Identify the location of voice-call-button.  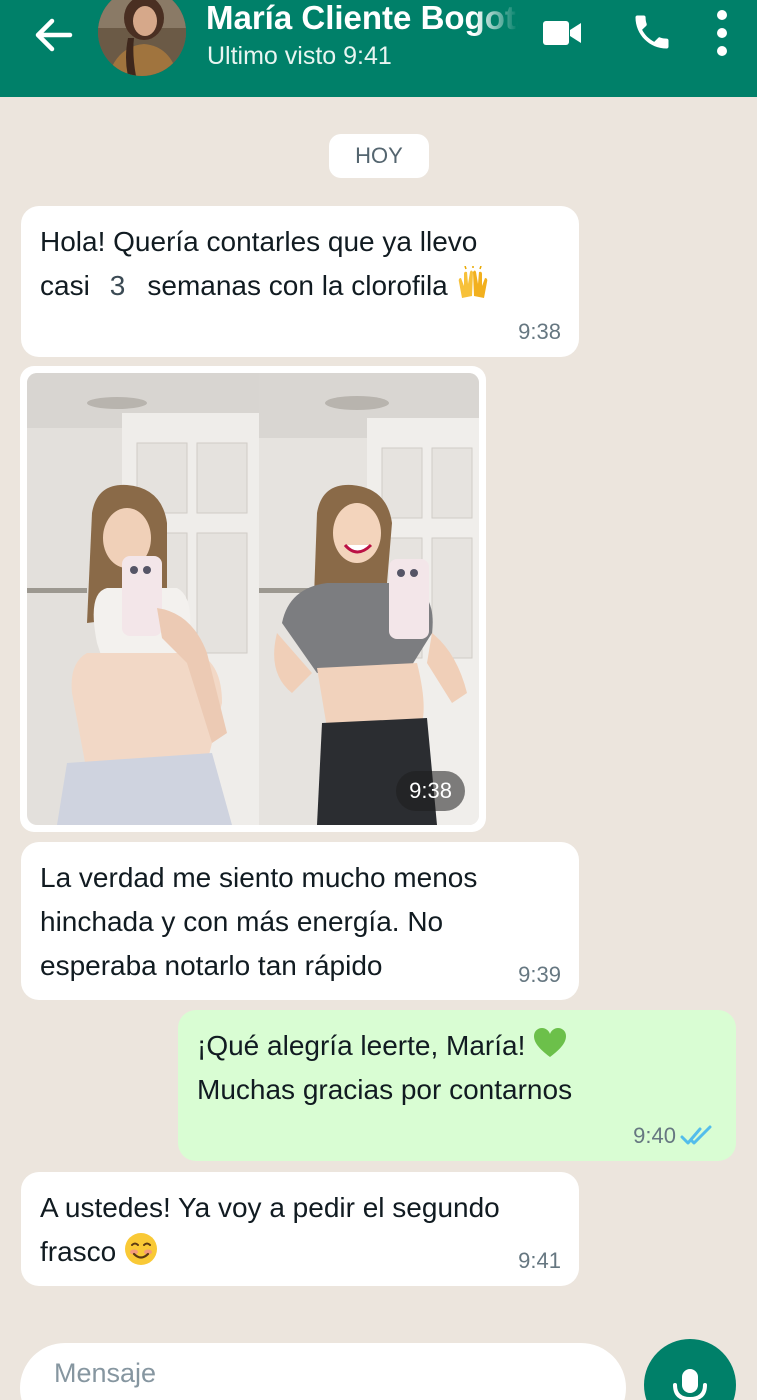
(652, 32).